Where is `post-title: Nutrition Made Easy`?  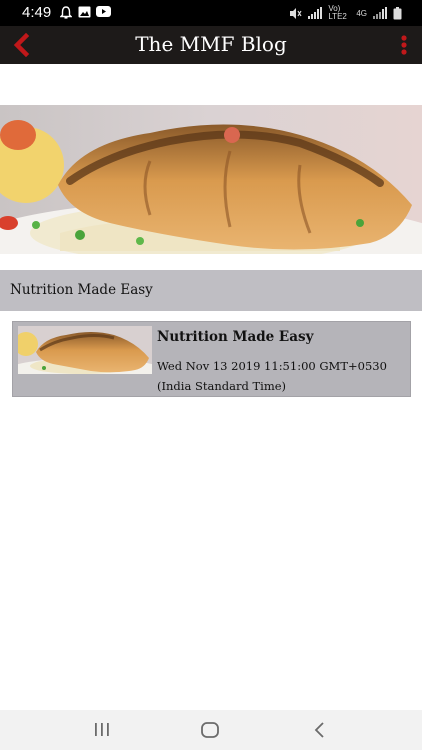
post-title: Nutrition Made Easy is located at coordinates (235, 337).